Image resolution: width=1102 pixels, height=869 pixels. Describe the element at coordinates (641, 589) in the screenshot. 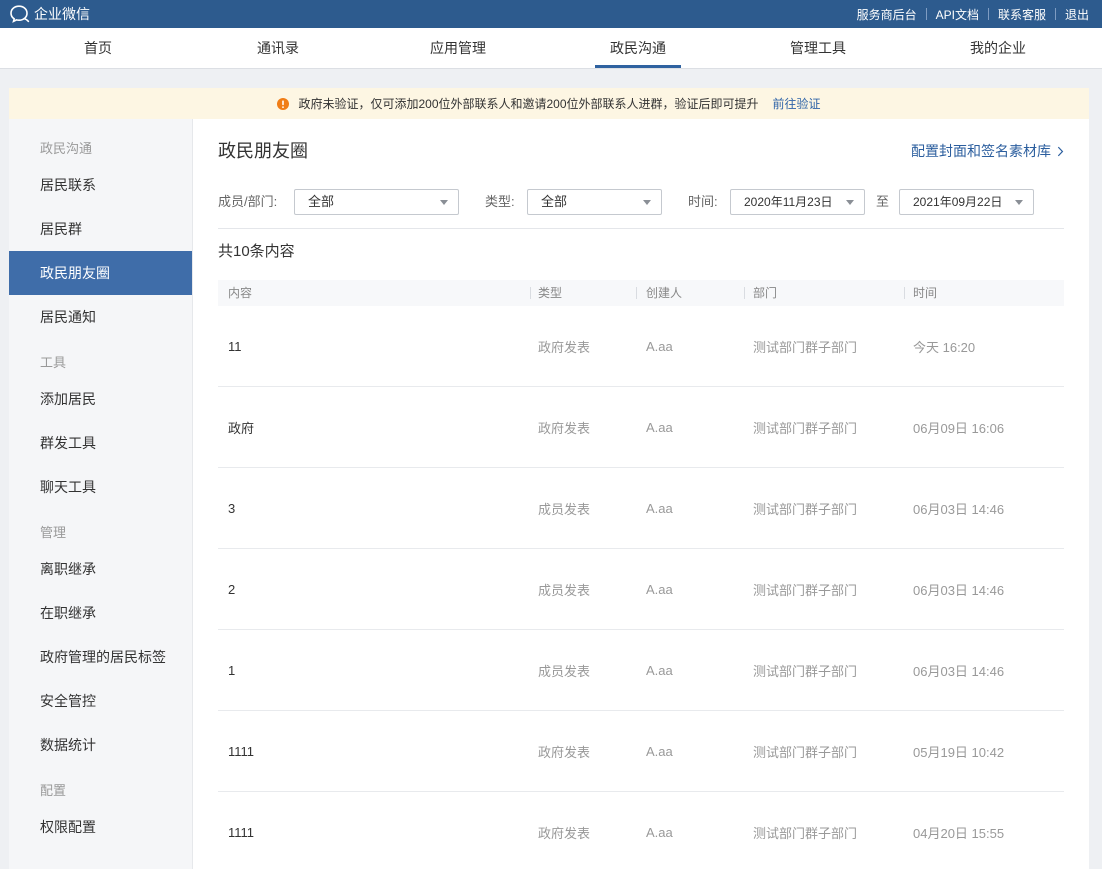

I see `table-row: 2 成员发表 A.aa 测试部门群子部门 06月03日 14:46` at that location.